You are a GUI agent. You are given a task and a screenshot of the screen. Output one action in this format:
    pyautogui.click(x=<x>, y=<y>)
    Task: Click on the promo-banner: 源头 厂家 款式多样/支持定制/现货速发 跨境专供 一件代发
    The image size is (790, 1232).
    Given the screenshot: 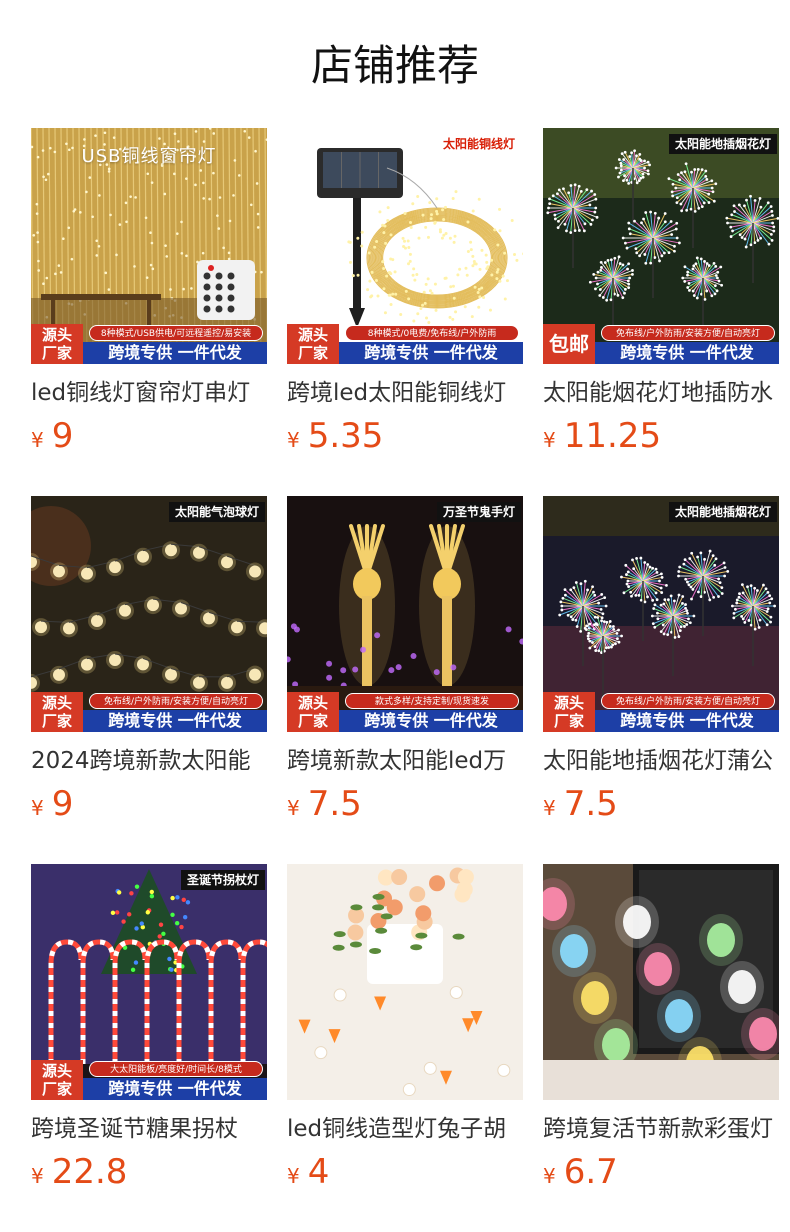 What is the action you would take?
    pyautogui.click(x=405, y=712)
    